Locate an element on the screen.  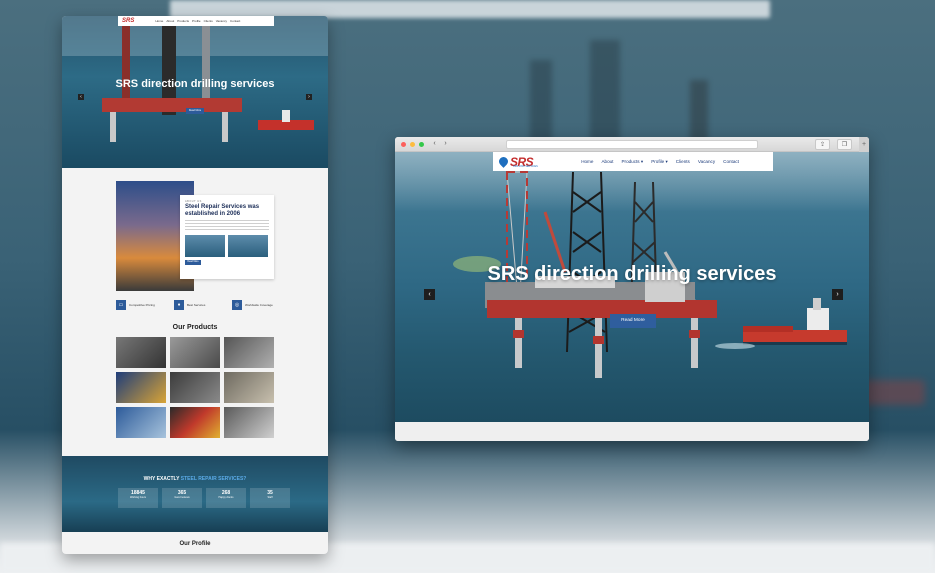
pricing-icon: ▭ is located at coordinates (121, 305).